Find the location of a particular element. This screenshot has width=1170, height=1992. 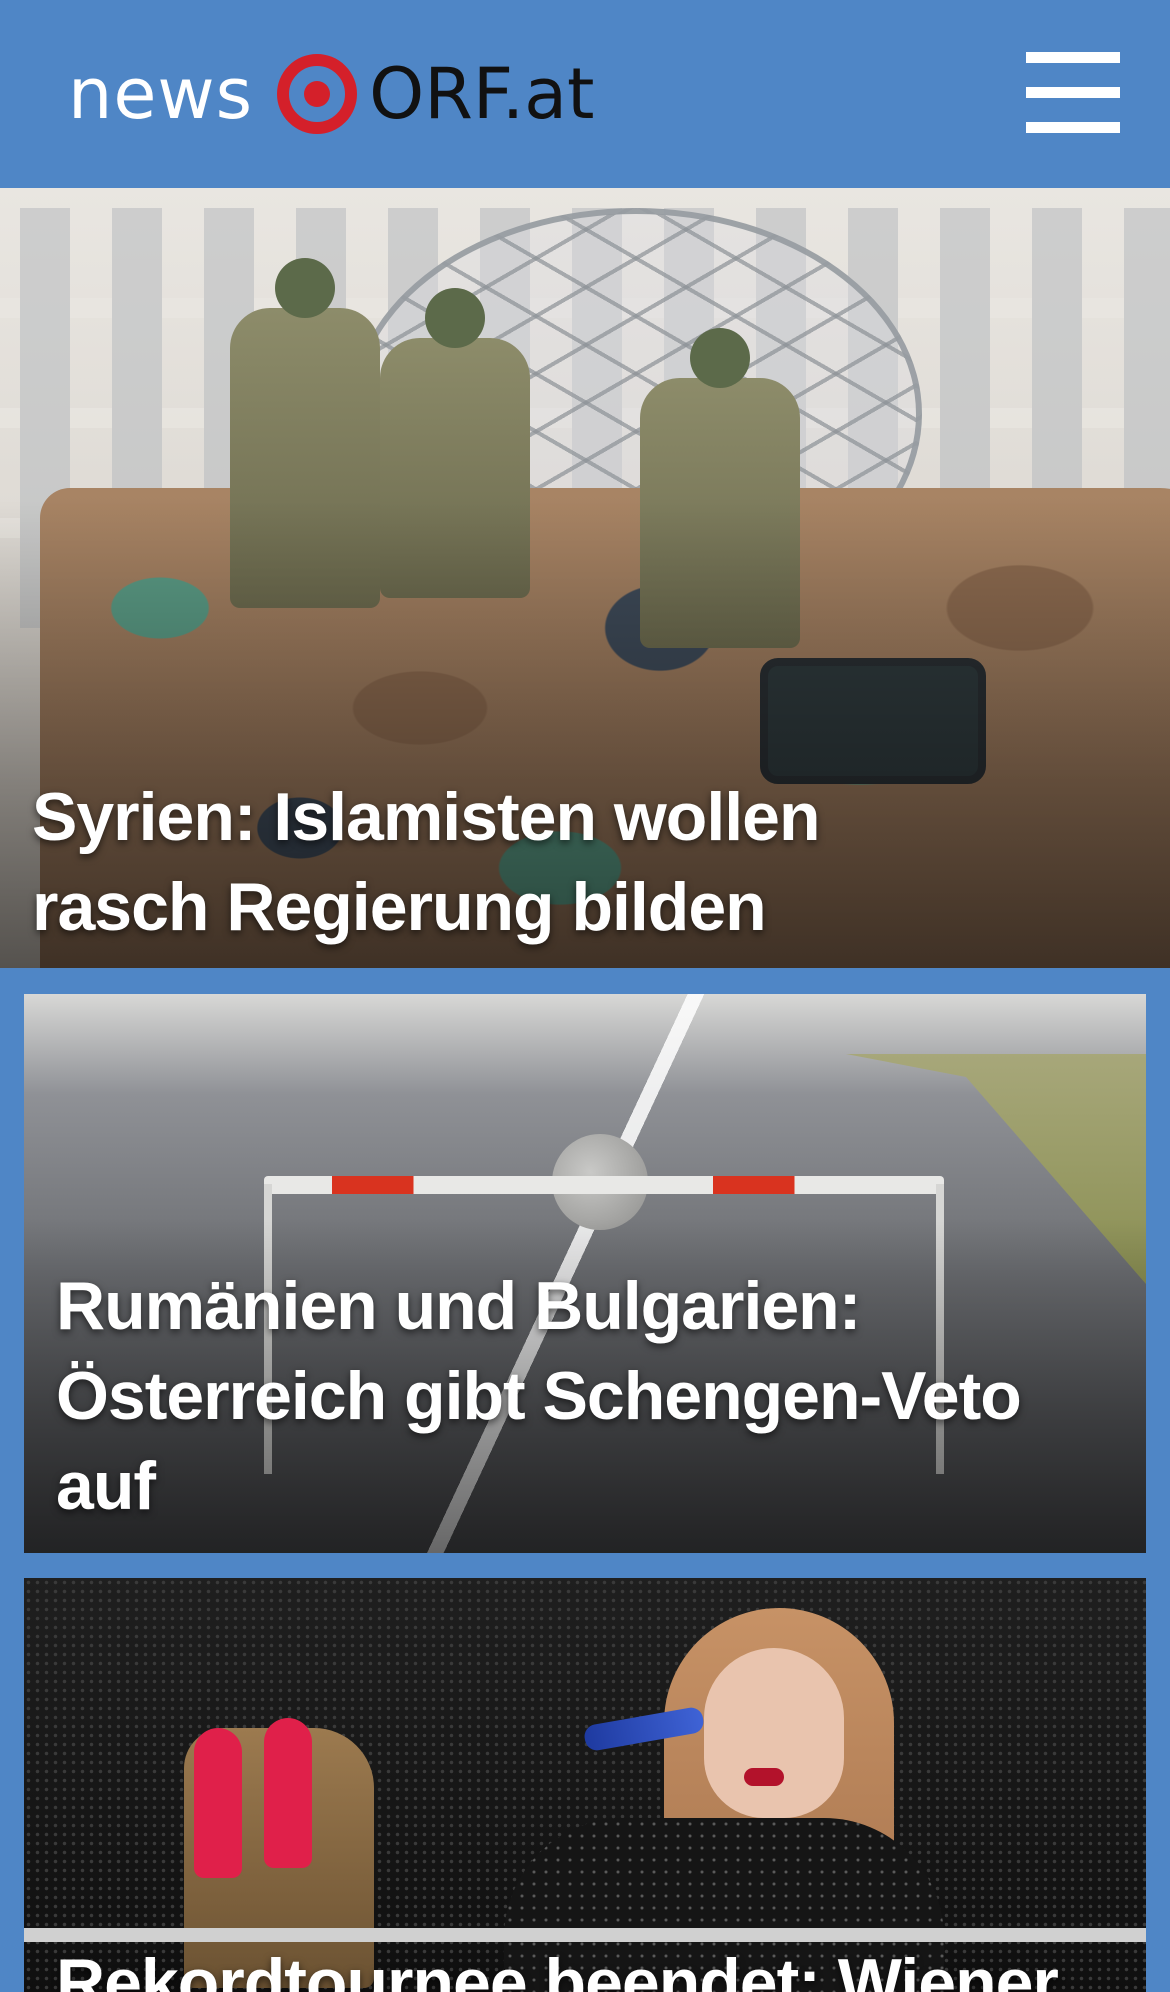

orf-news-logo: news ORF.at is located at coordinates (331, 94).